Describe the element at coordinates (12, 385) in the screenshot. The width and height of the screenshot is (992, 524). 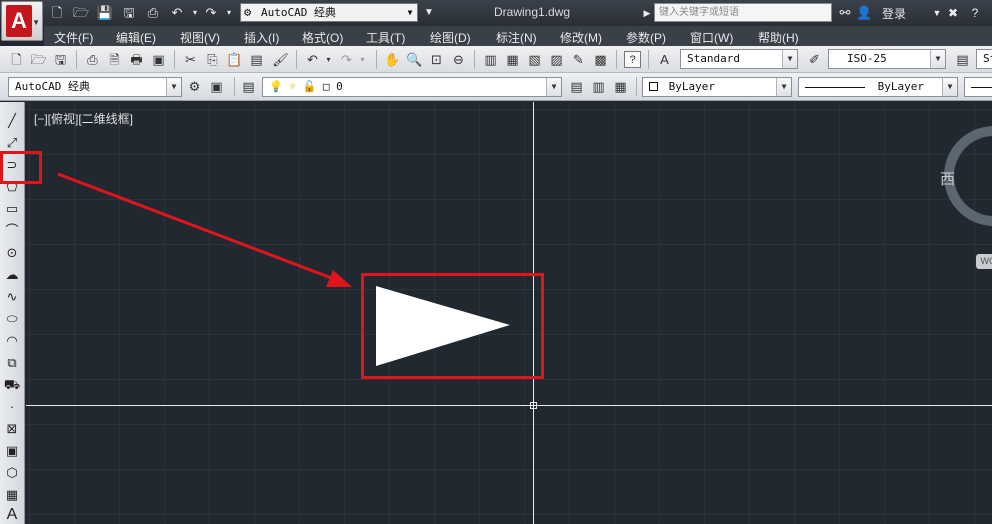
I see `make-block-icon: ⛟` at that location.